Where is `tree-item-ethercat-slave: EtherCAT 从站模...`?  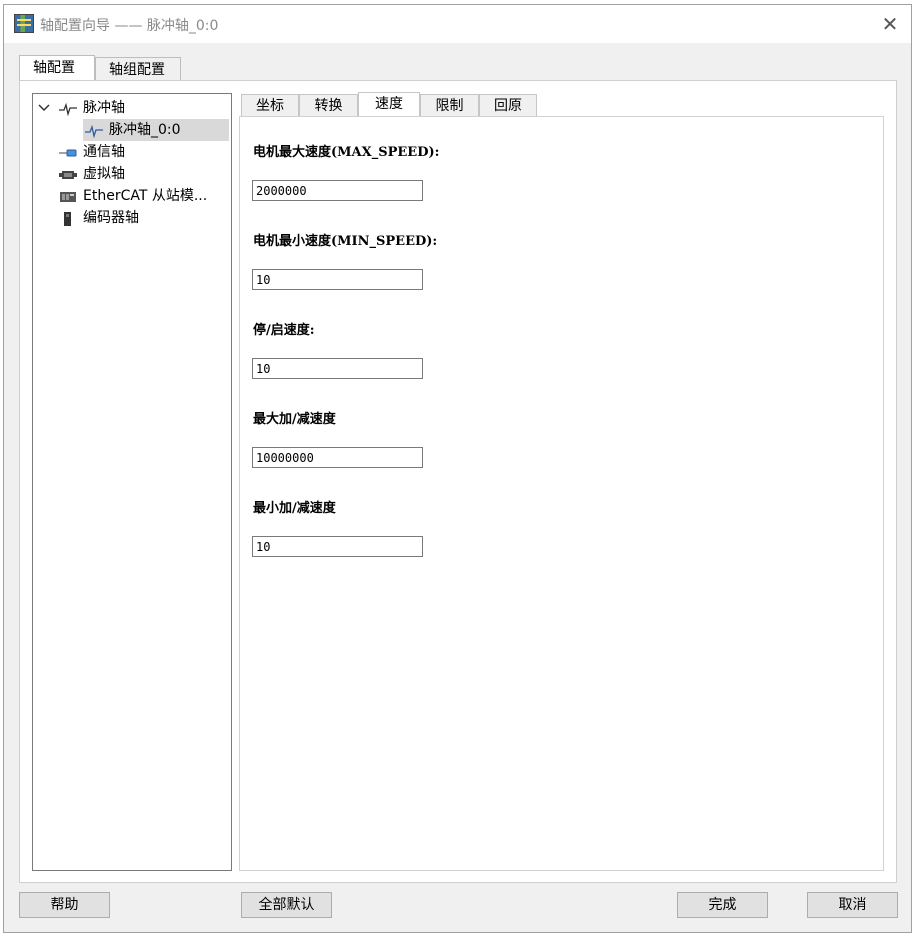 tree-item-ethercat-slave: EtherCAT 从站模... is located at coordinates (144, 196).